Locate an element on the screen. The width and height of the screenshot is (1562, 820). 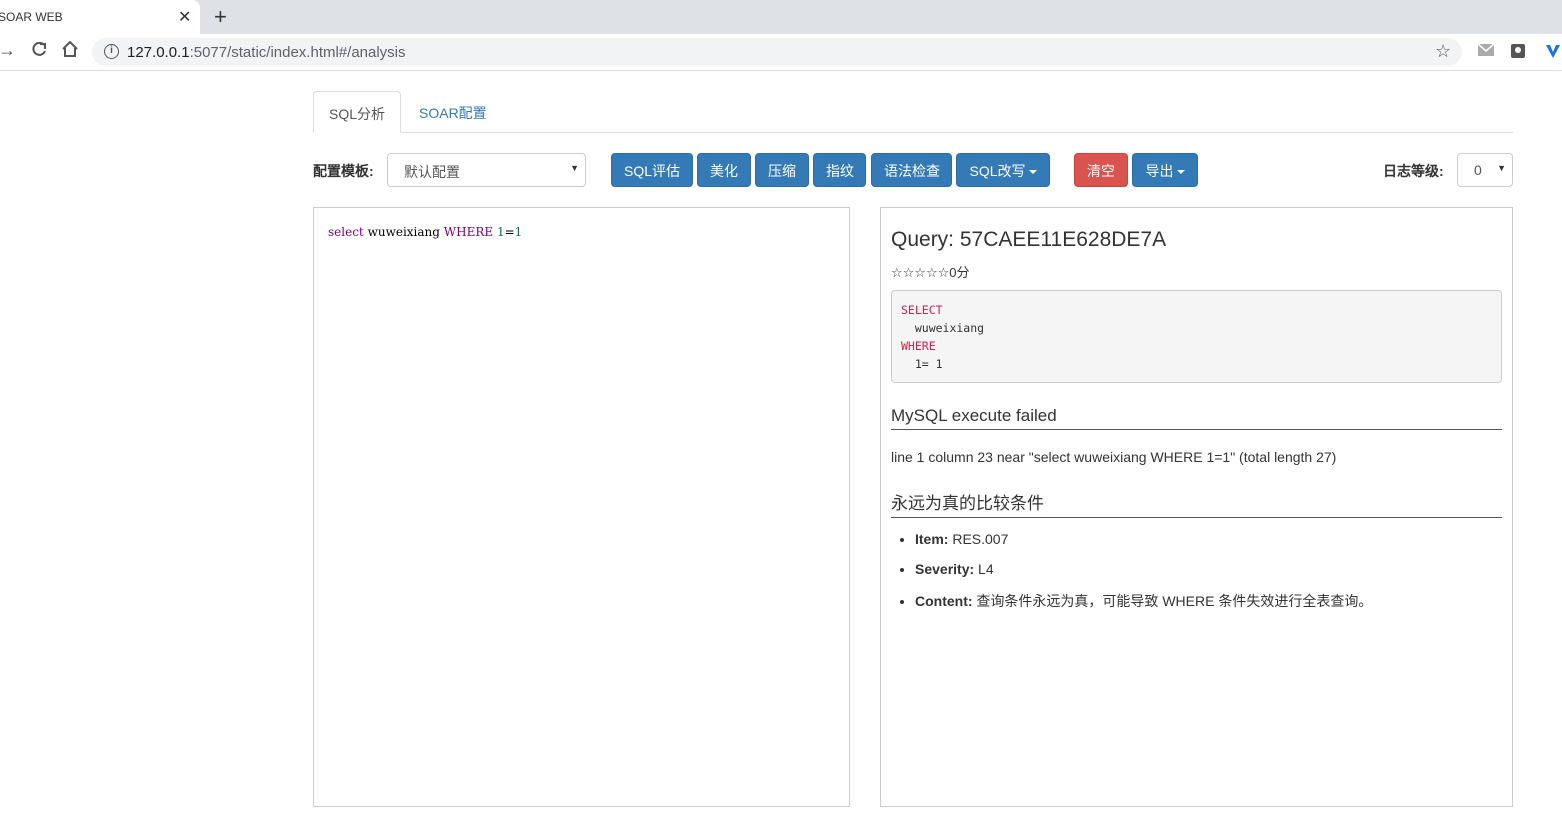
extension-icon is located at coordinates (1518, 51).